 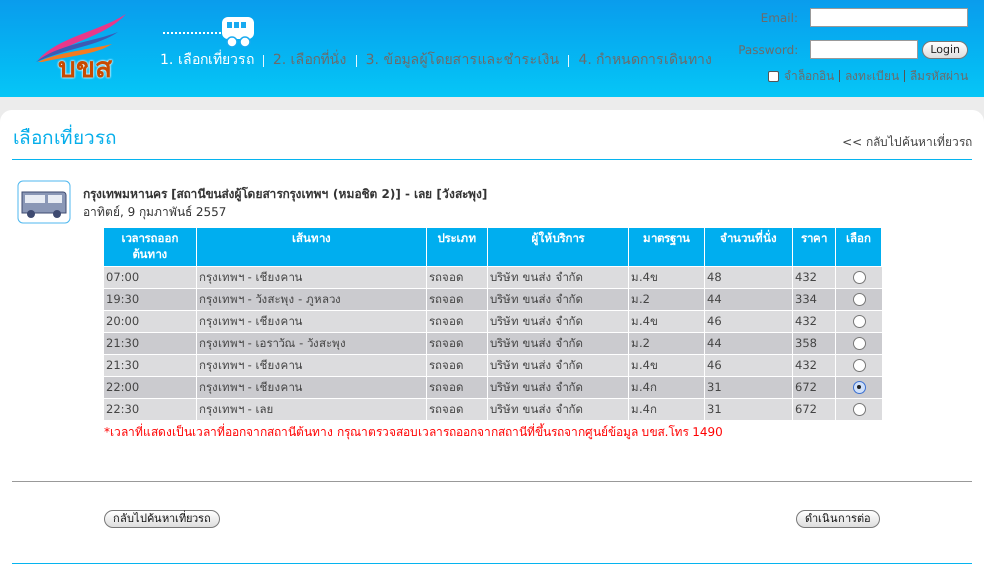 I want to click on column-header: ราคา, so click(x=814, y=247).